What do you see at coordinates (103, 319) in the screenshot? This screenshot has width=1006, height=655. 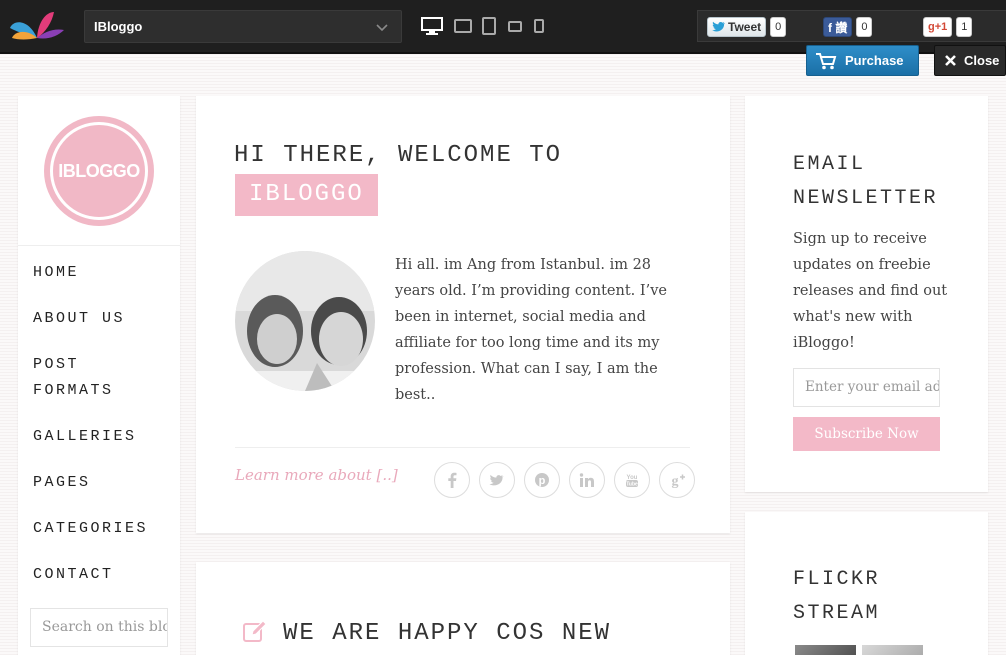 I see `nav-item-about-us: ABOUT US` at bounding box center [103, 319].